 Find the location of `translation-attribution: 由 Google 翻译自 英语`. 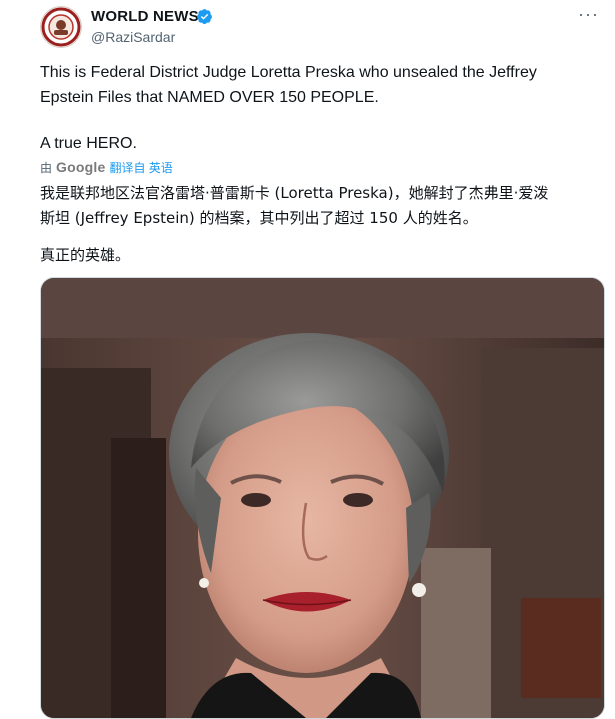

translation-attribution: 由 Google 翻译自 英语 is located at coordinates (106, 167).